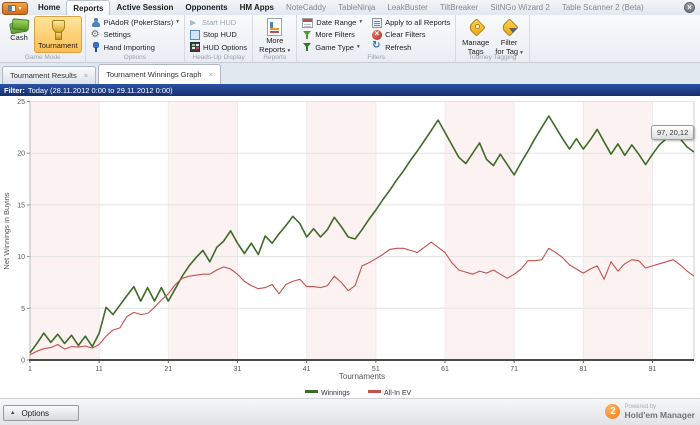  What do you see at coordinates (21, 102) in the screenshot?
I see `y-tick-label: 25` at bounding box center [21, 102].